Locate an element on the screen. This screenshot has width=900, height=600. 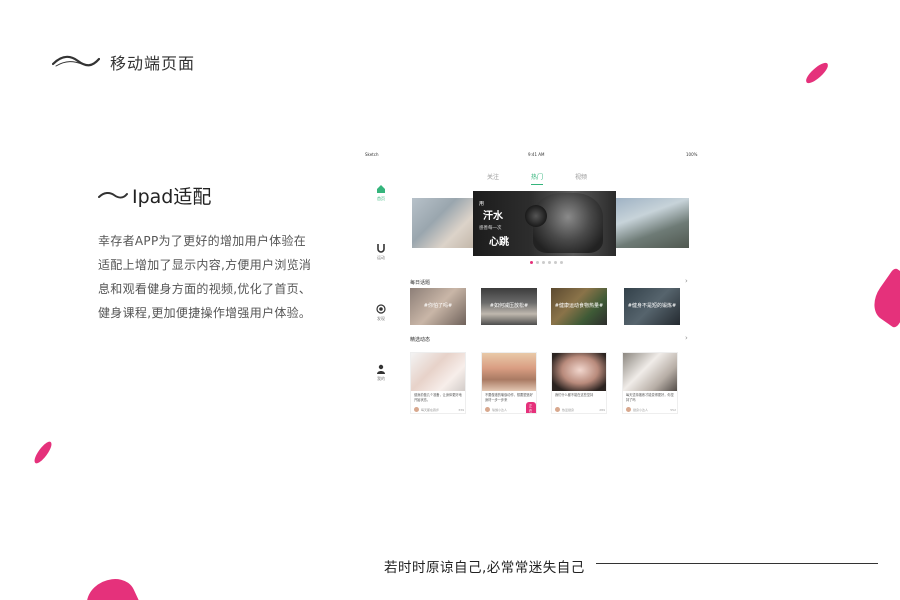
topic-card: #如何减压放松# is located at coordinates (509, 306).